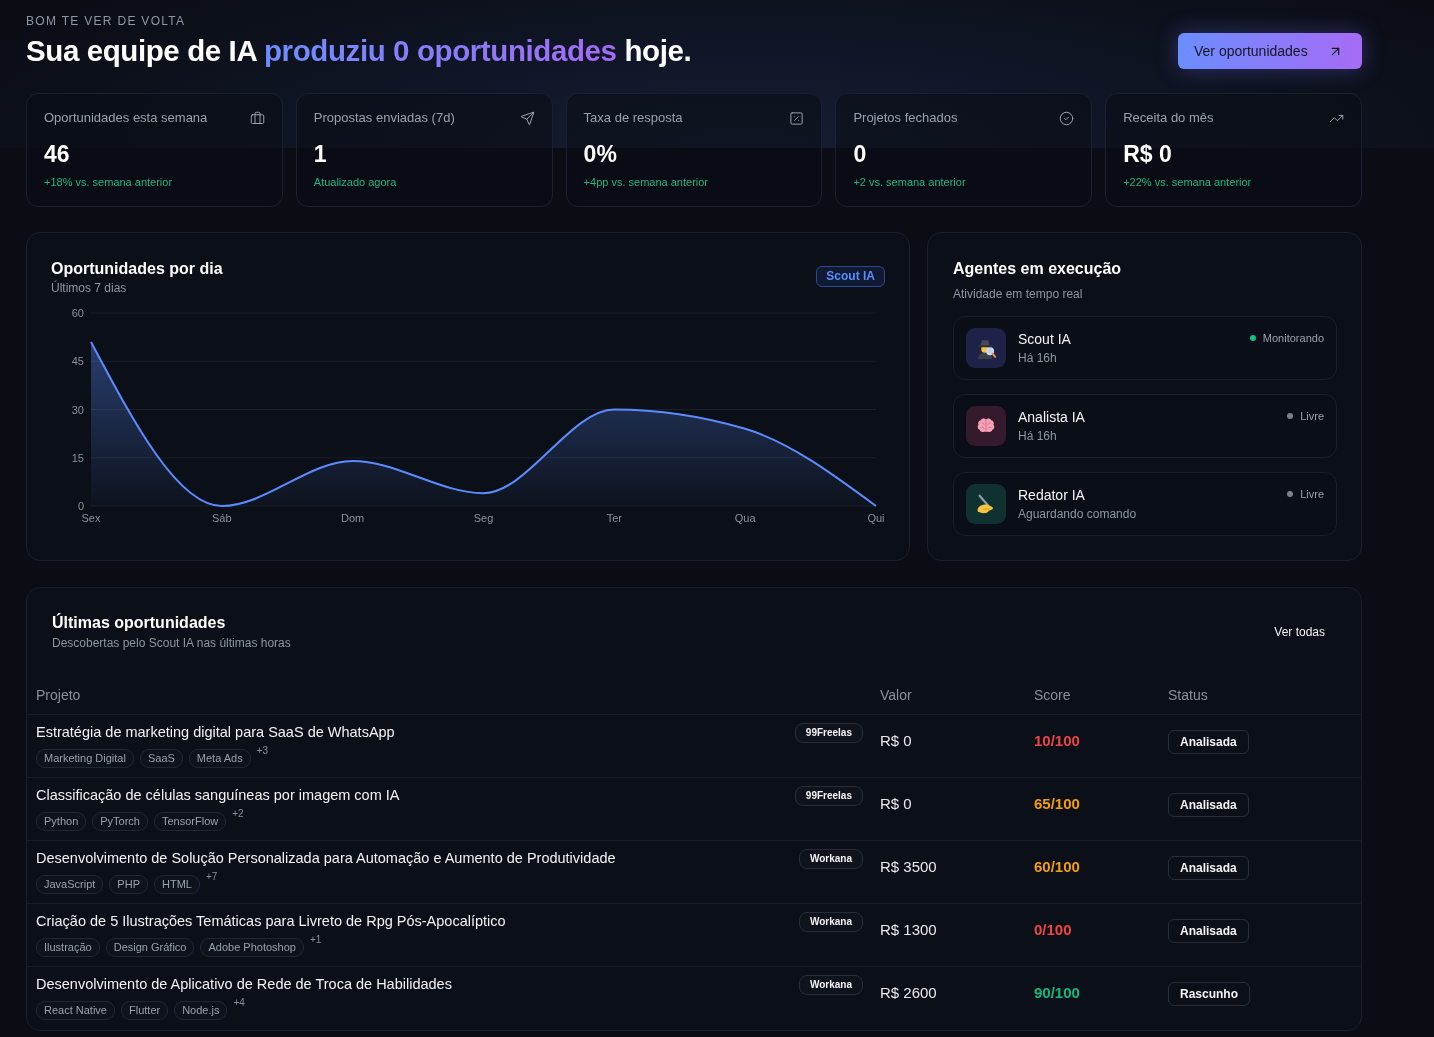  Describe the element at coordinates (353, 518) in the screenshot. I see `x-tick-label: Dom` at that location.